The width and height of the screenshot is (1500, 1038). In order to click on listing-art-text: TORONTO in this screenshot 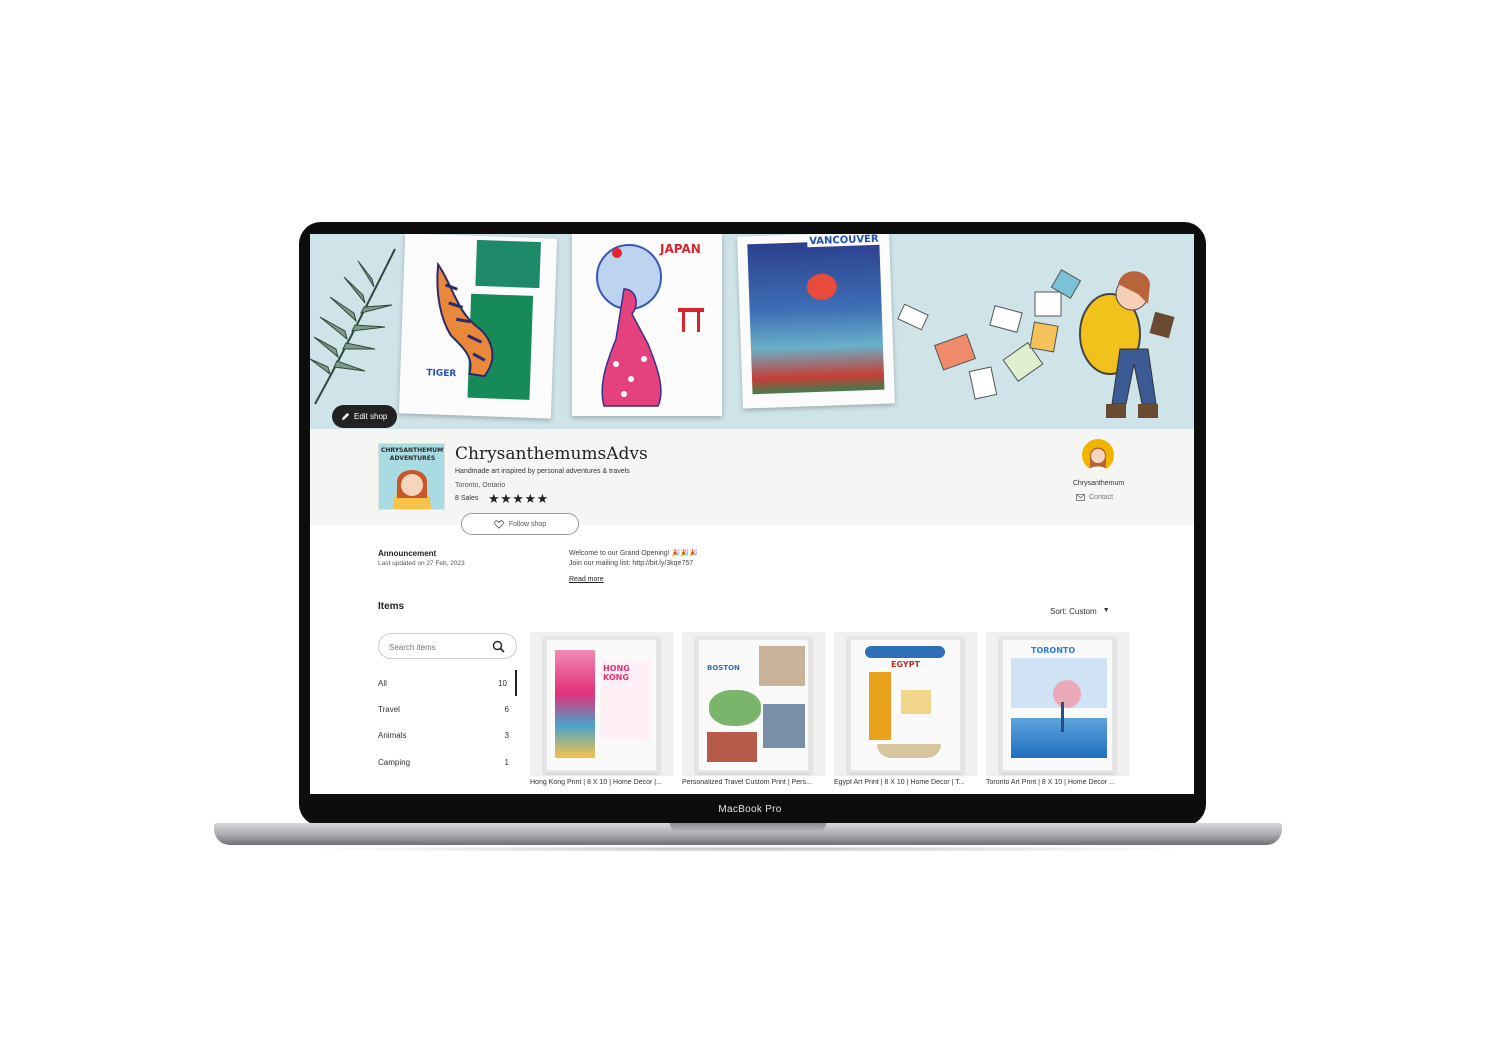, I will do `click(1053, 650)`.